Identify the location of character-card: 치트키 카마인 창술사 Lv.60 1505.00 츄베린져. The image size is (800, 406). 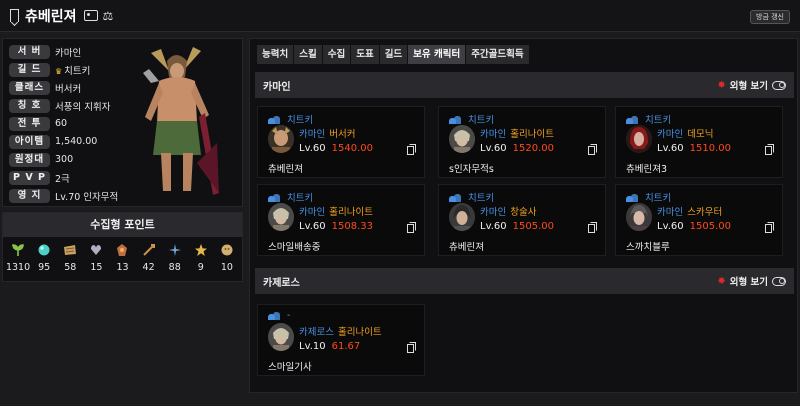
(522, 220).